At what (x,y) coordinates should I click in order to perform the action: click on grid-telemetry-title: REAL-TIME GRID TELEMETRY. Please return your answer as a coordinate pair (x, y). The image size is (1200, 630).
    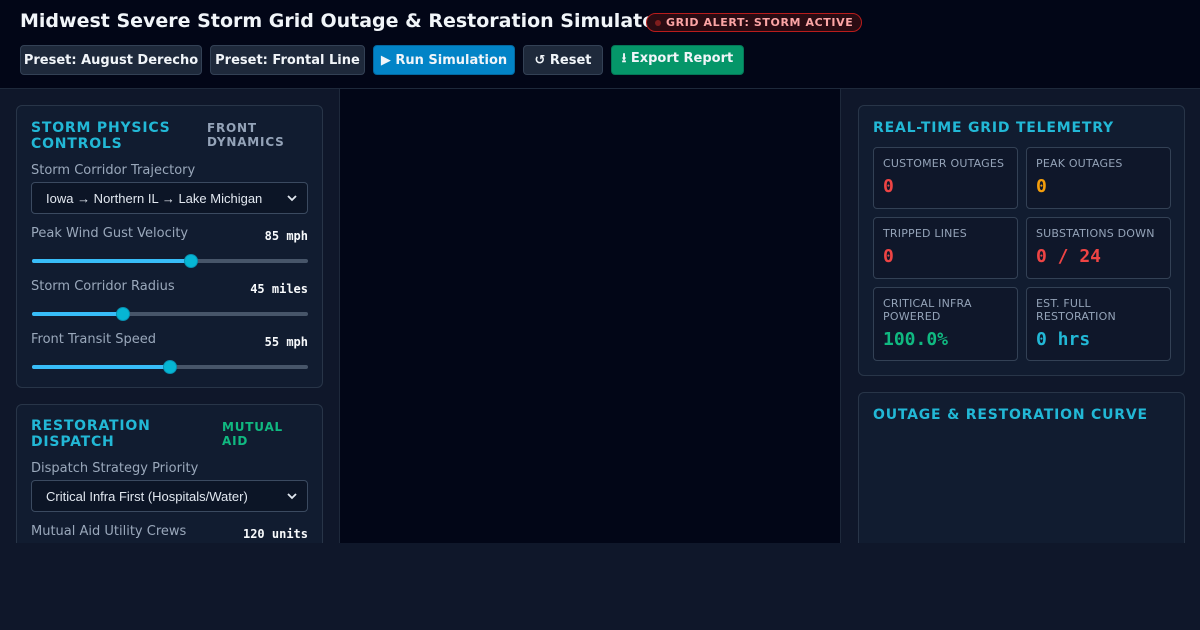
    Looking at the image, I should click on (993, 128).